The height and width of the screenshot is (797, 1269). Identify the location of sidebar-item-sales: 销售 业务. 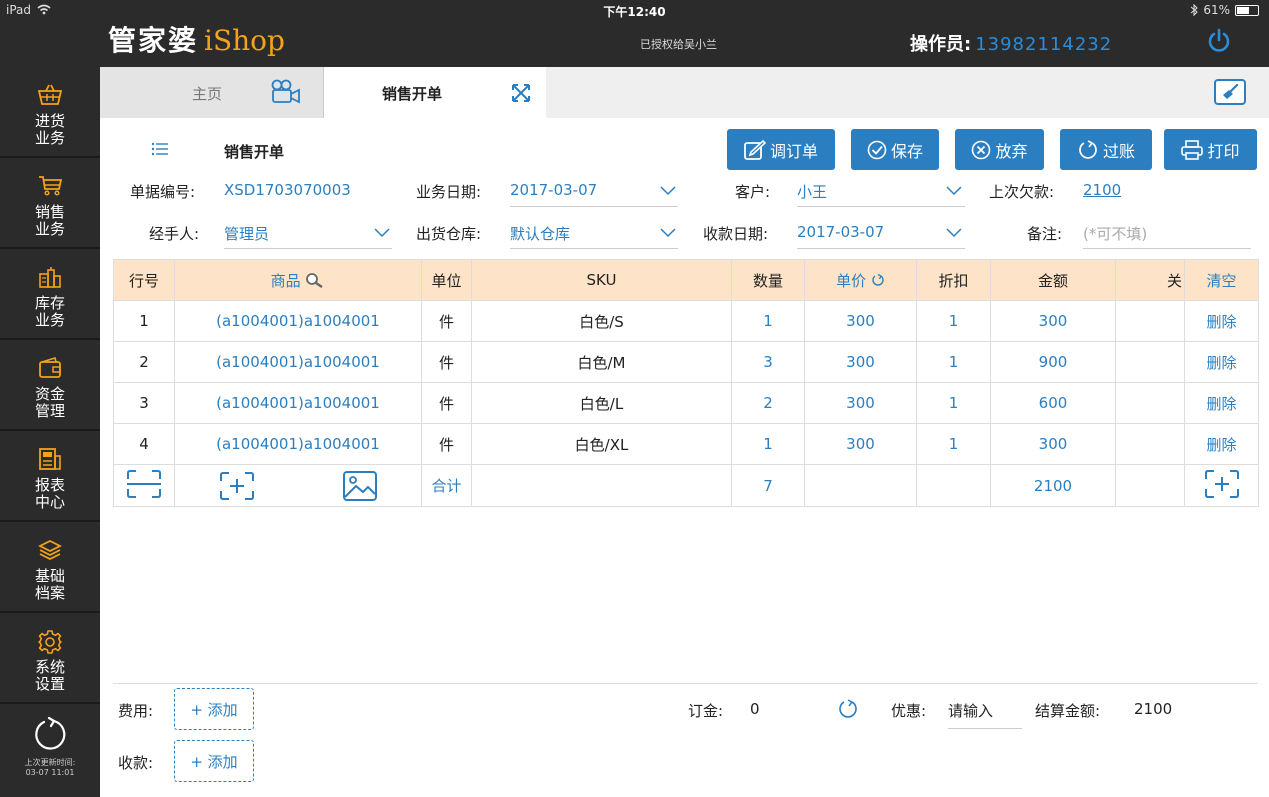
(50, 203).